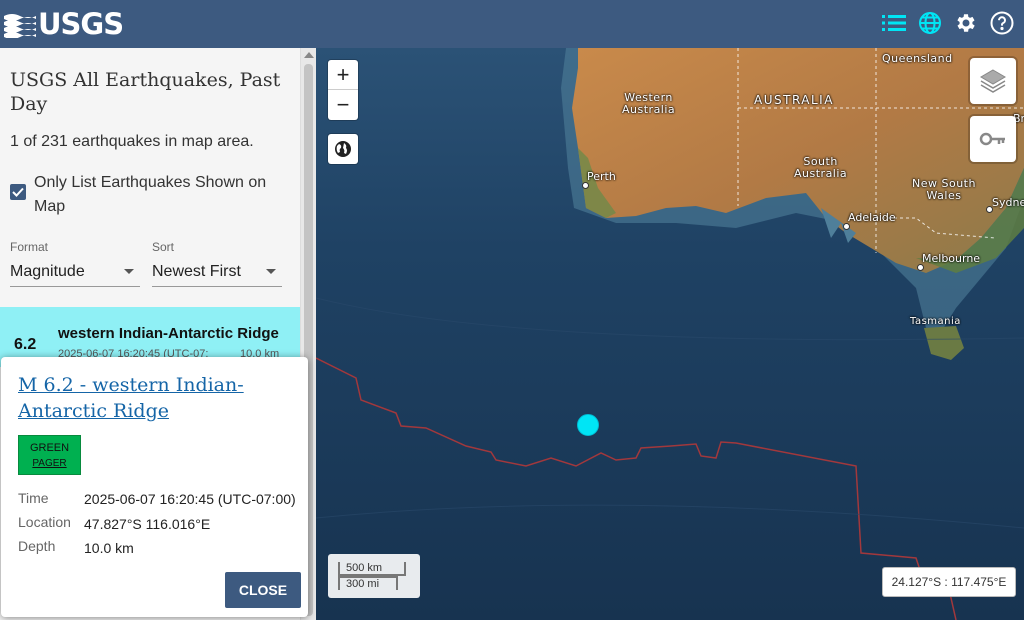 This screenshot has width=1024, height=620. I want to click on map-label-south-australia: South Australia, so click(821, 167).